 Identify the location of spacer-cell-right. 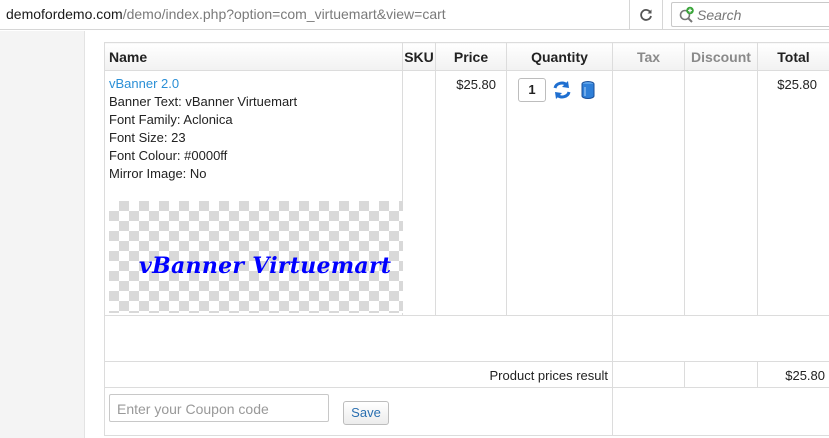
(720, 338).